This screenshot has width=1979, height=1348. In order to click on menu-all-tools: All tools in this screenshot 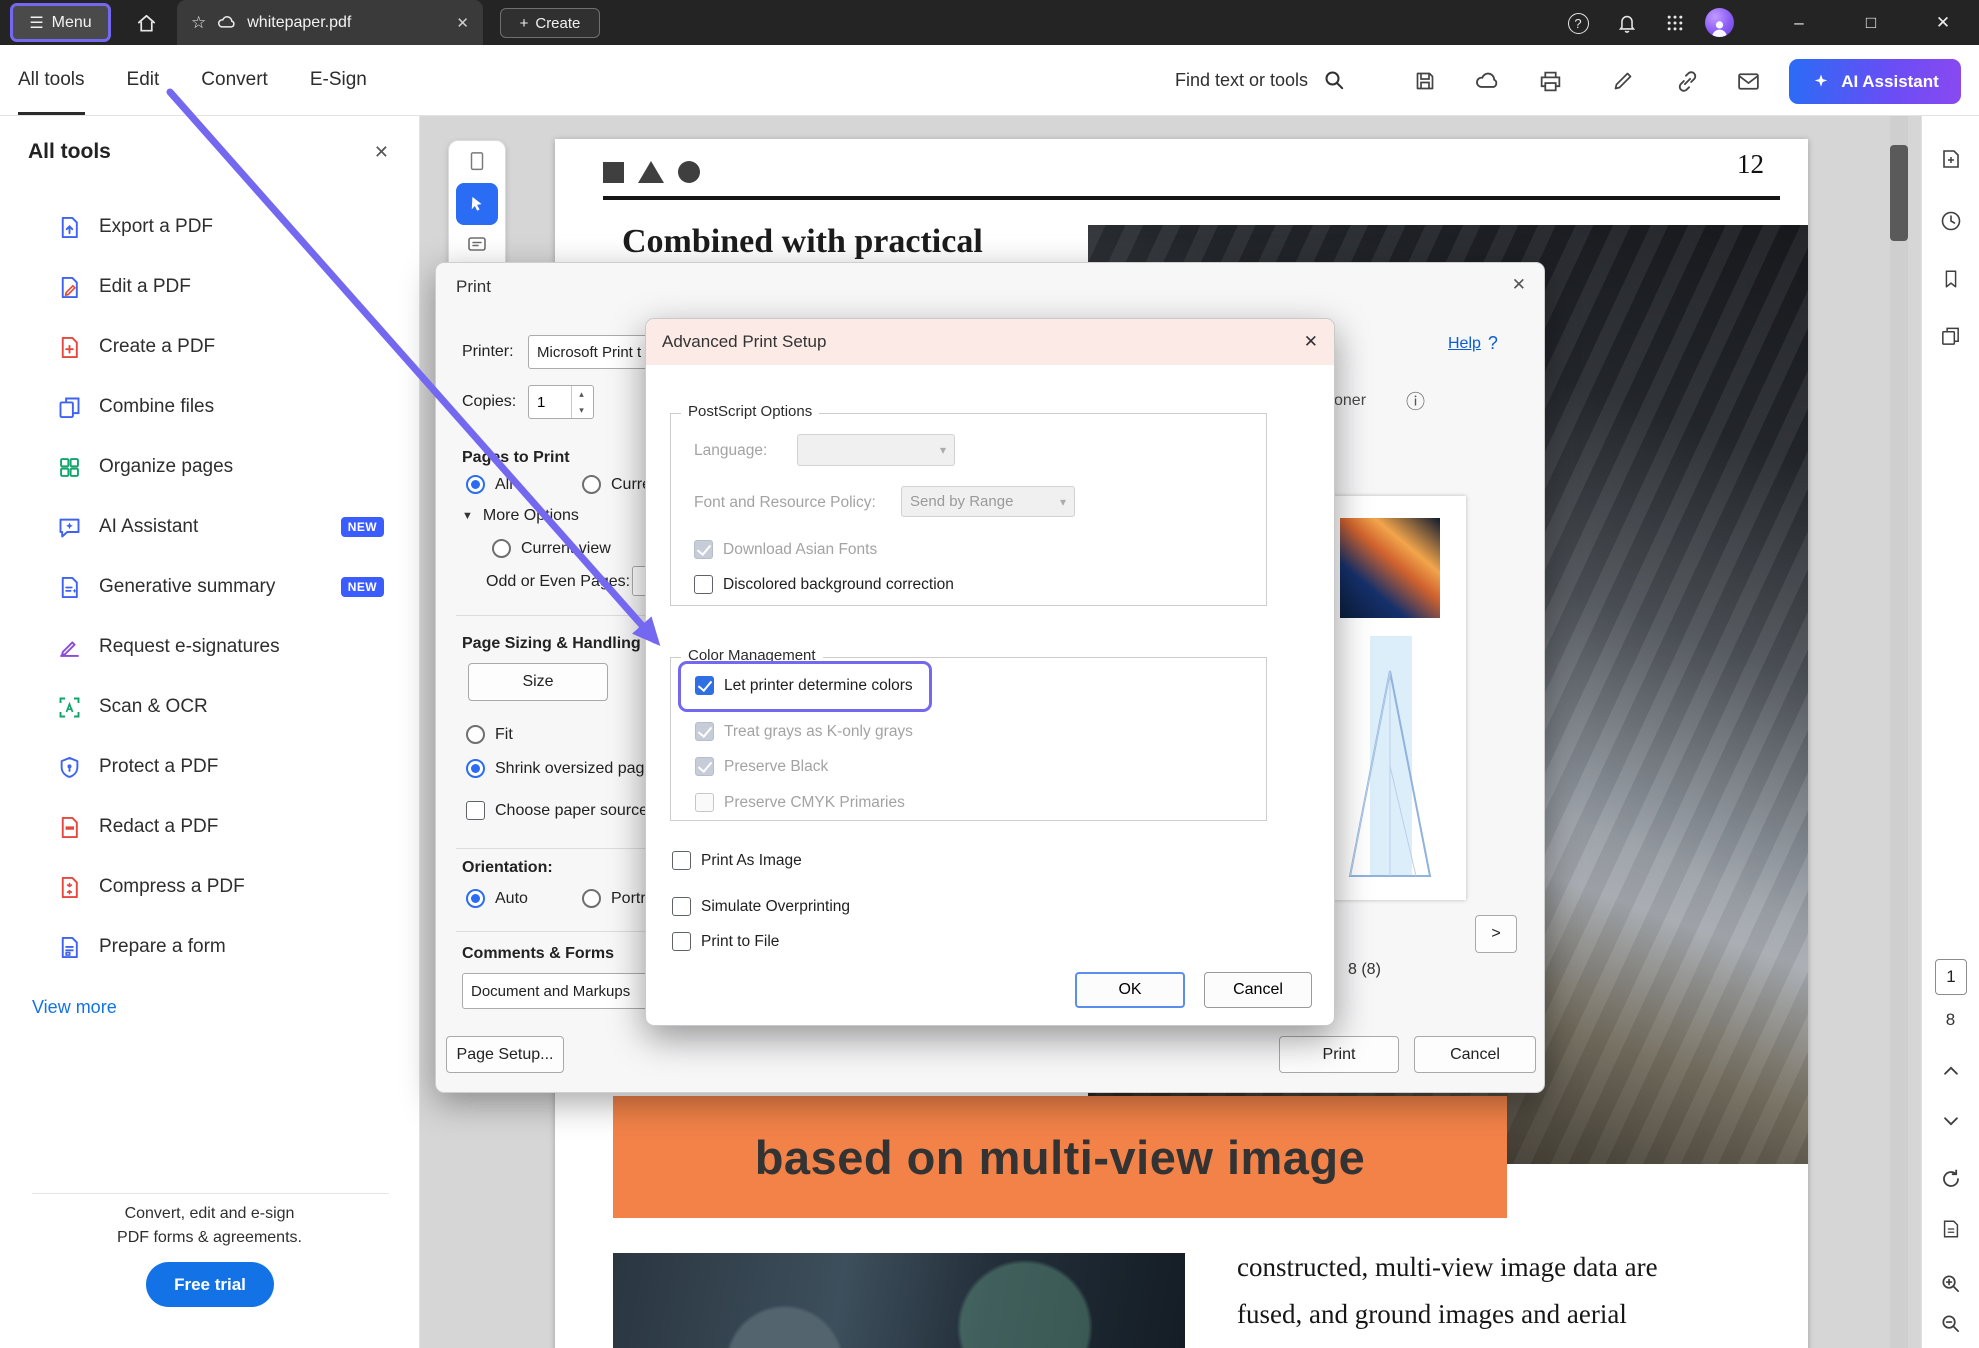, I will do `click(51, 80)`.